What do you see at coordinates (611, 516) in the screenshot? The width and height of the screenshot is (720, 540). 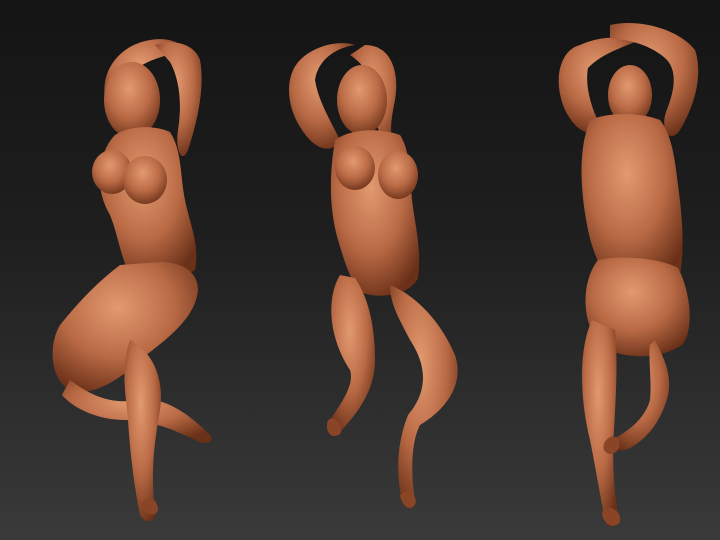 I see `left-foot` at bounding box center [611, 516].